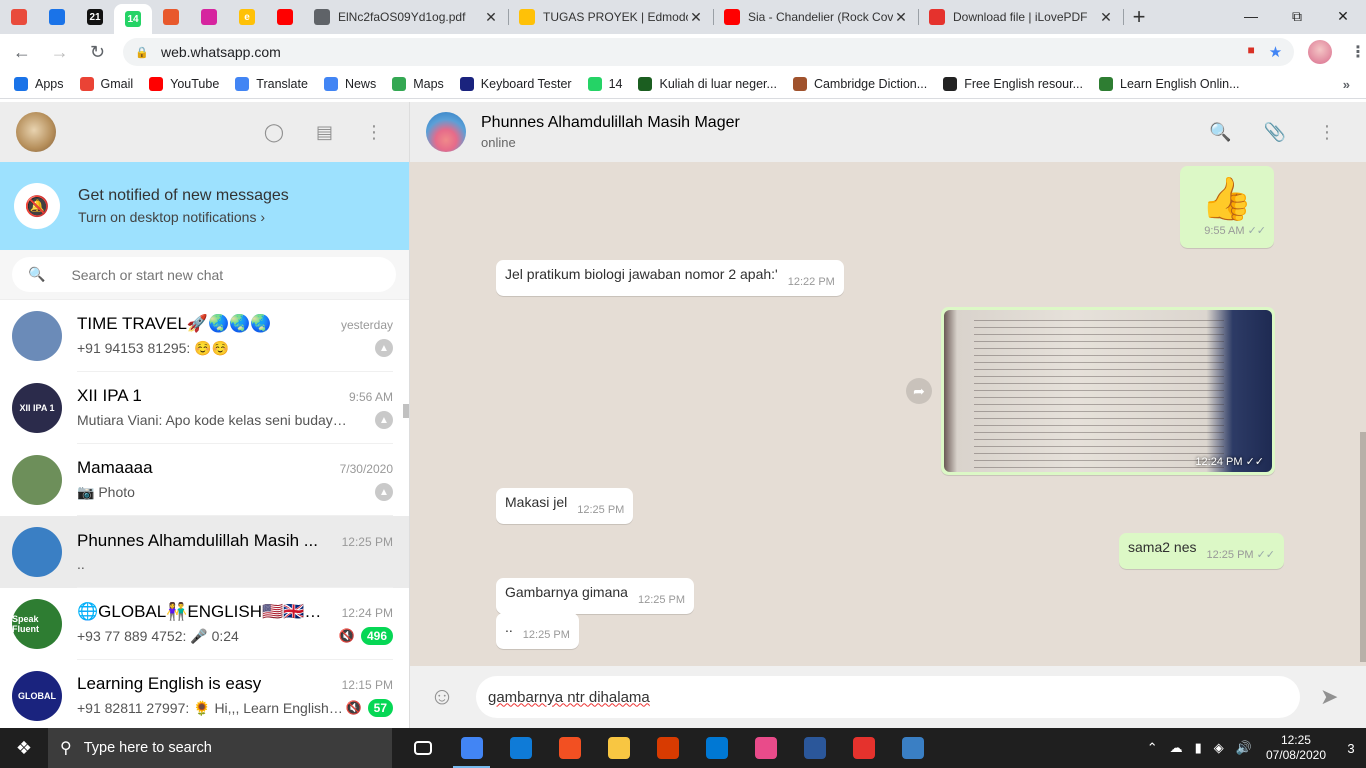 This screenshot has height=768, width=1366. Describe the element at coordinates (515, 84) in the screenshot. I see `bookmark-item: Keyboard Tester` at that location.